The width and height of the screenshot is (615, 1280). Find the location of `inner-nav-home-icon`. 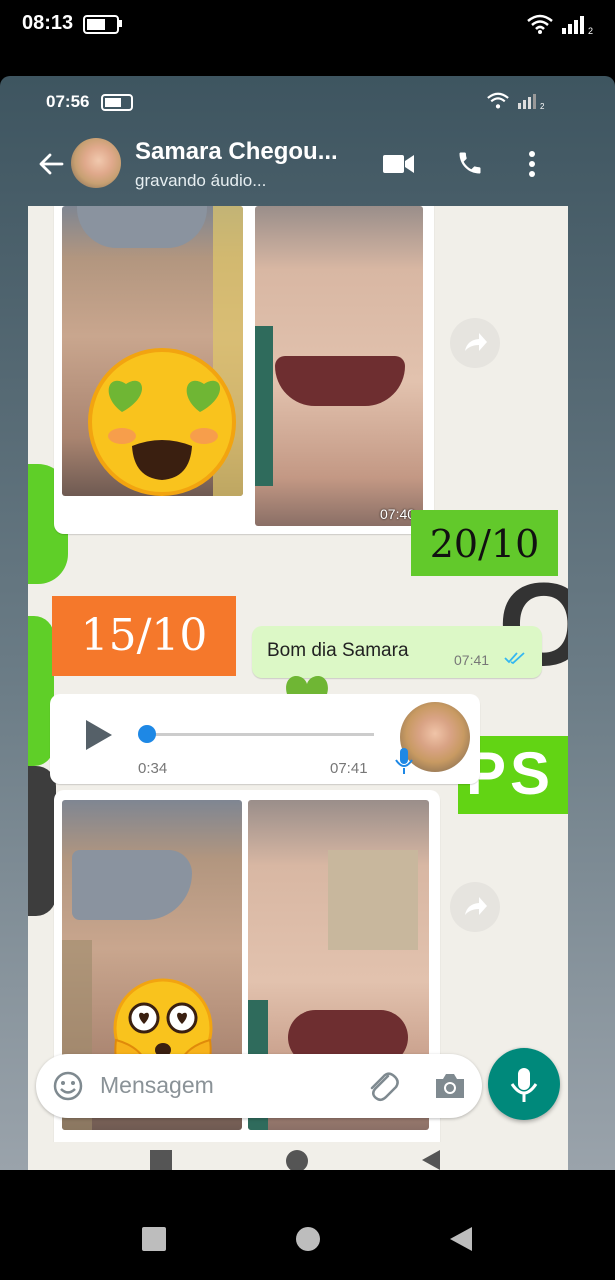

inner-nav-home-icon is located at coordinates (297, 1160).